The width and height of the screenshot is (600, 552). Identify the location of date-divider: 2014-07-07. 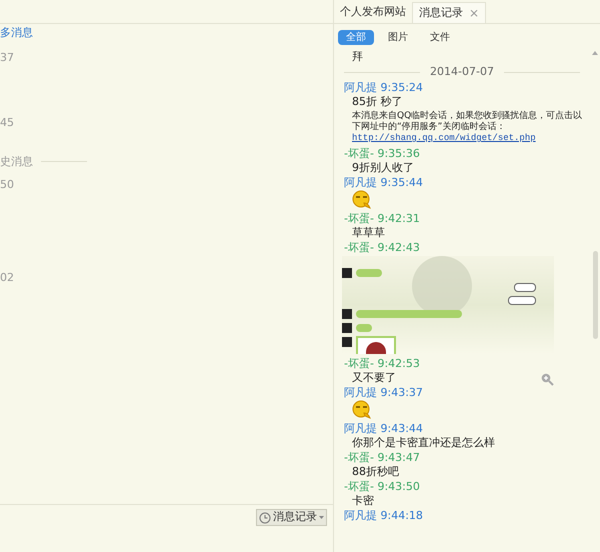
(462, 72).